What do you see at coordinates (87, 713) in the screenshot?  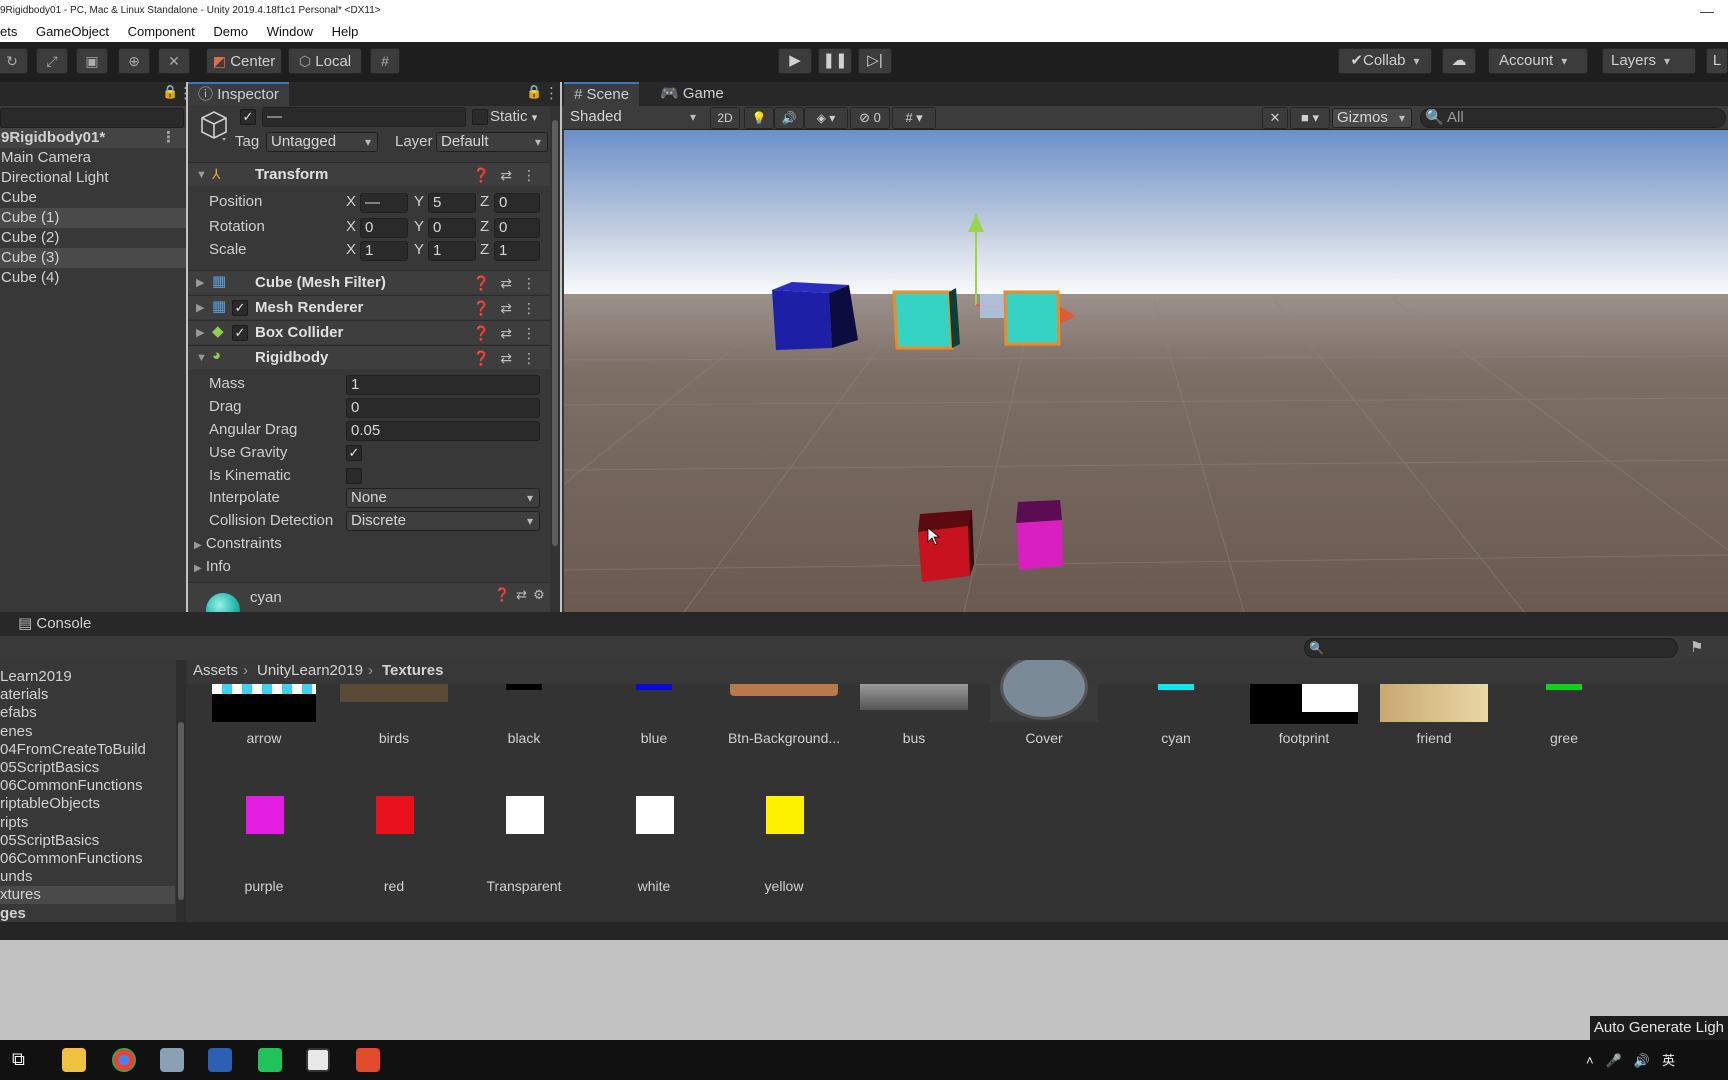 I see `folder-item: efabs` at bounding box center [87, 713].